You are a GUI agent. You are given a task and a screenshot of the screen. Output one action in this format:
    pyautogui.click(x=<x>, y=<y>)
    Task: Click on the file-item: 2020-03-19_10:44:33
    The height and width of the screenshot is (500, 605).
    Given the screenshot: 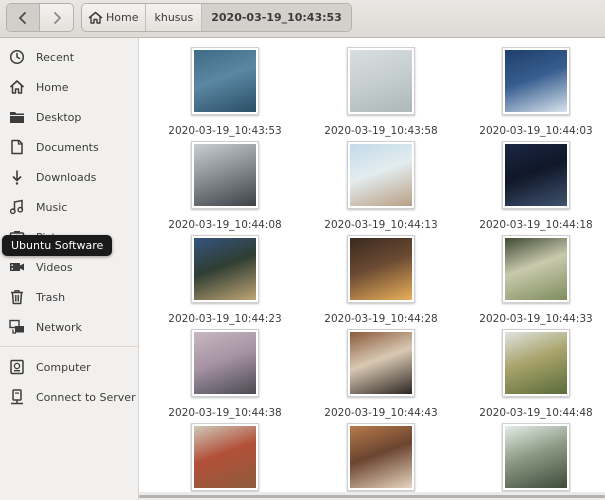 What is the action you would take?
    pyautogui.click(x=531, y=282)
    